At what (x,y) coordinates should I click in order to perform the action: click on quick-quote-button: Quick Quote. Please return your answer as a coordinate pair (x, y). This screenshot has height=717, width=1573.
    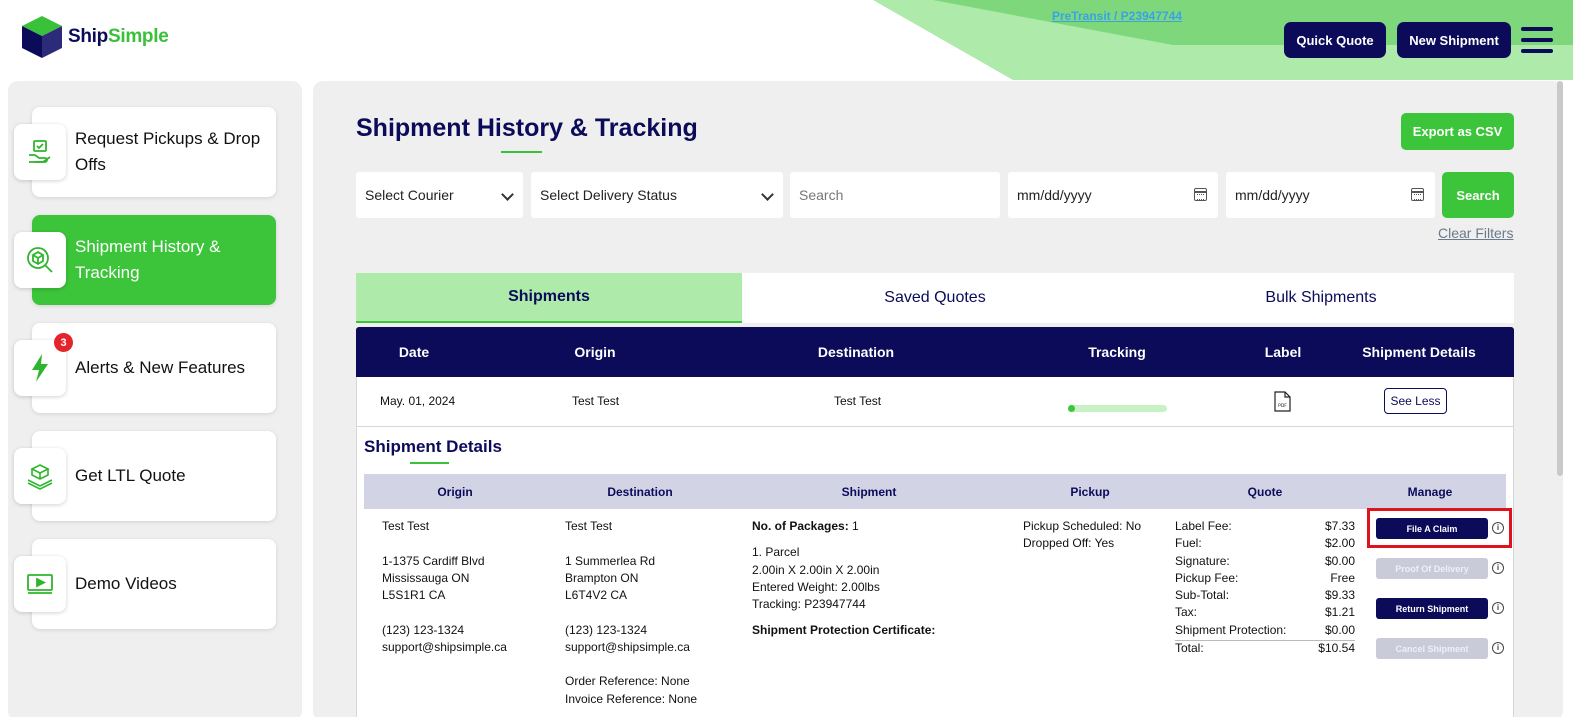
    Looking at the image, I should click on (1335, 40).